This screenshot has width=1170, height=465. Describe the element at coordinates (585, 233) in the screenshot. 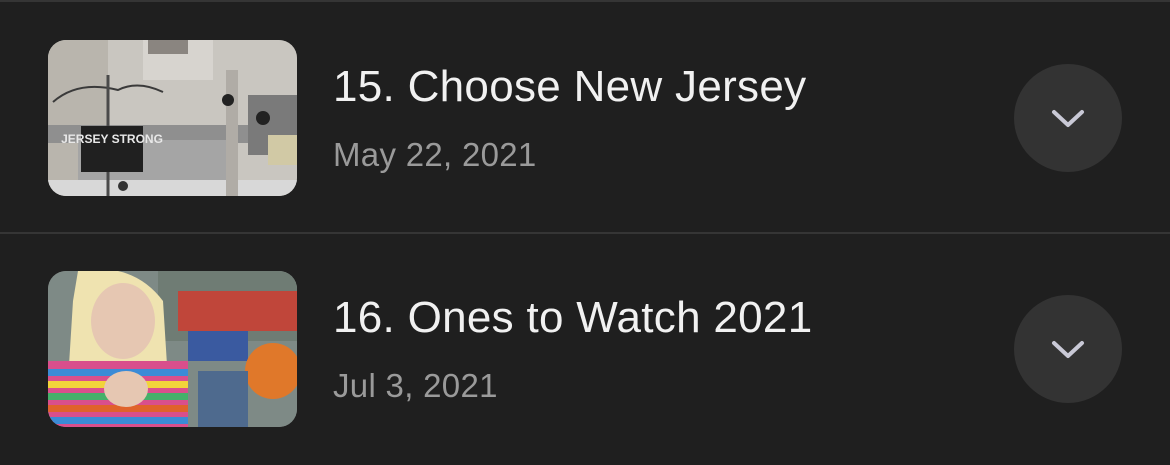

I see `row-divider` at that location.